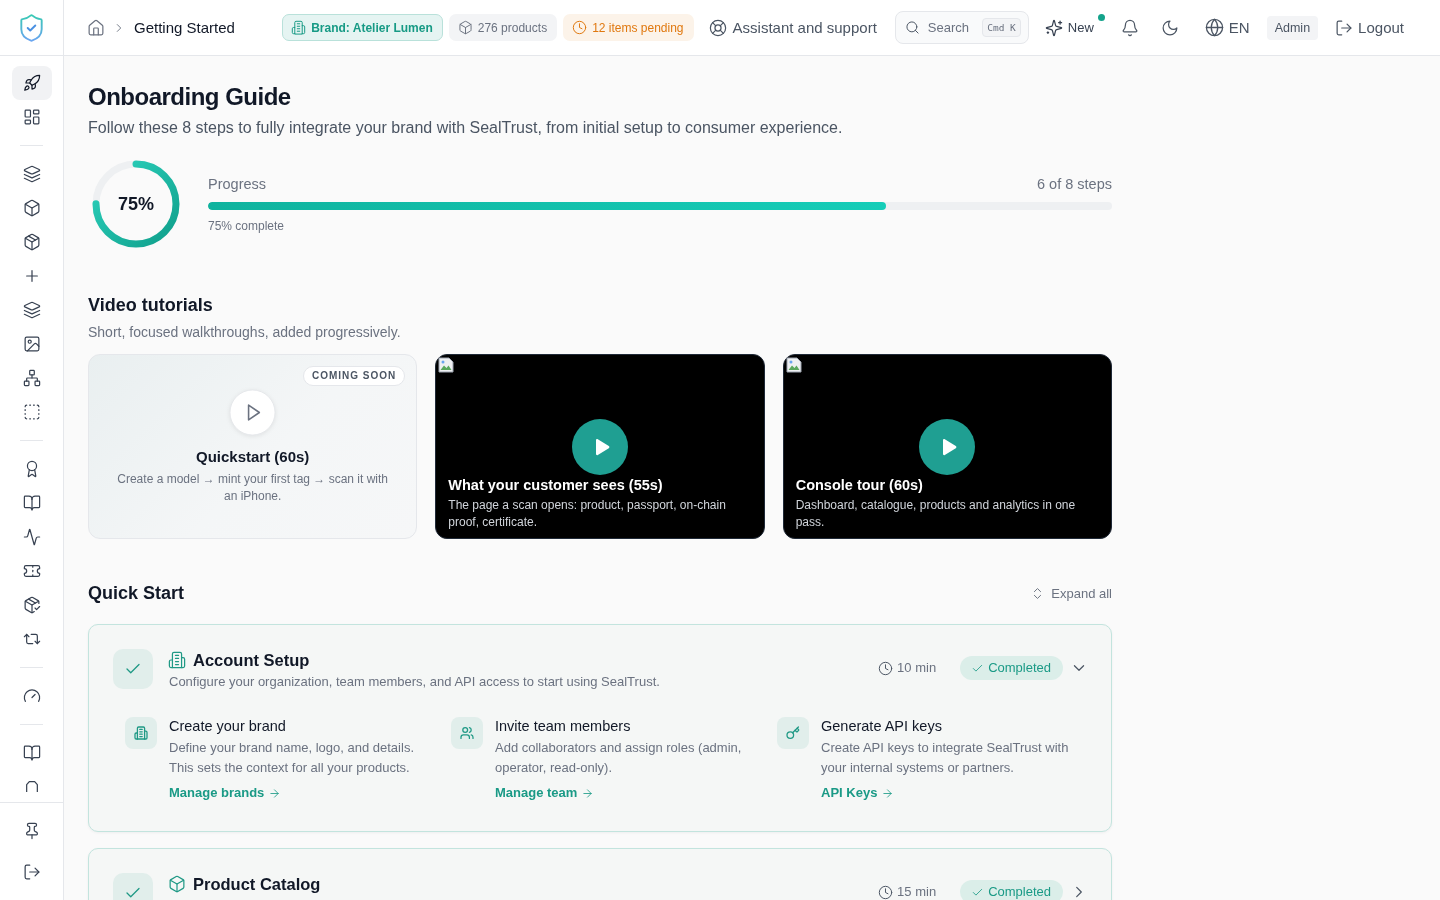 This screenshot has width=1440, height=900. Describe the element at coordinates (1074, 184) in the screenshot. I see `progress-steps-count: 6 of 8 steps` at that location.